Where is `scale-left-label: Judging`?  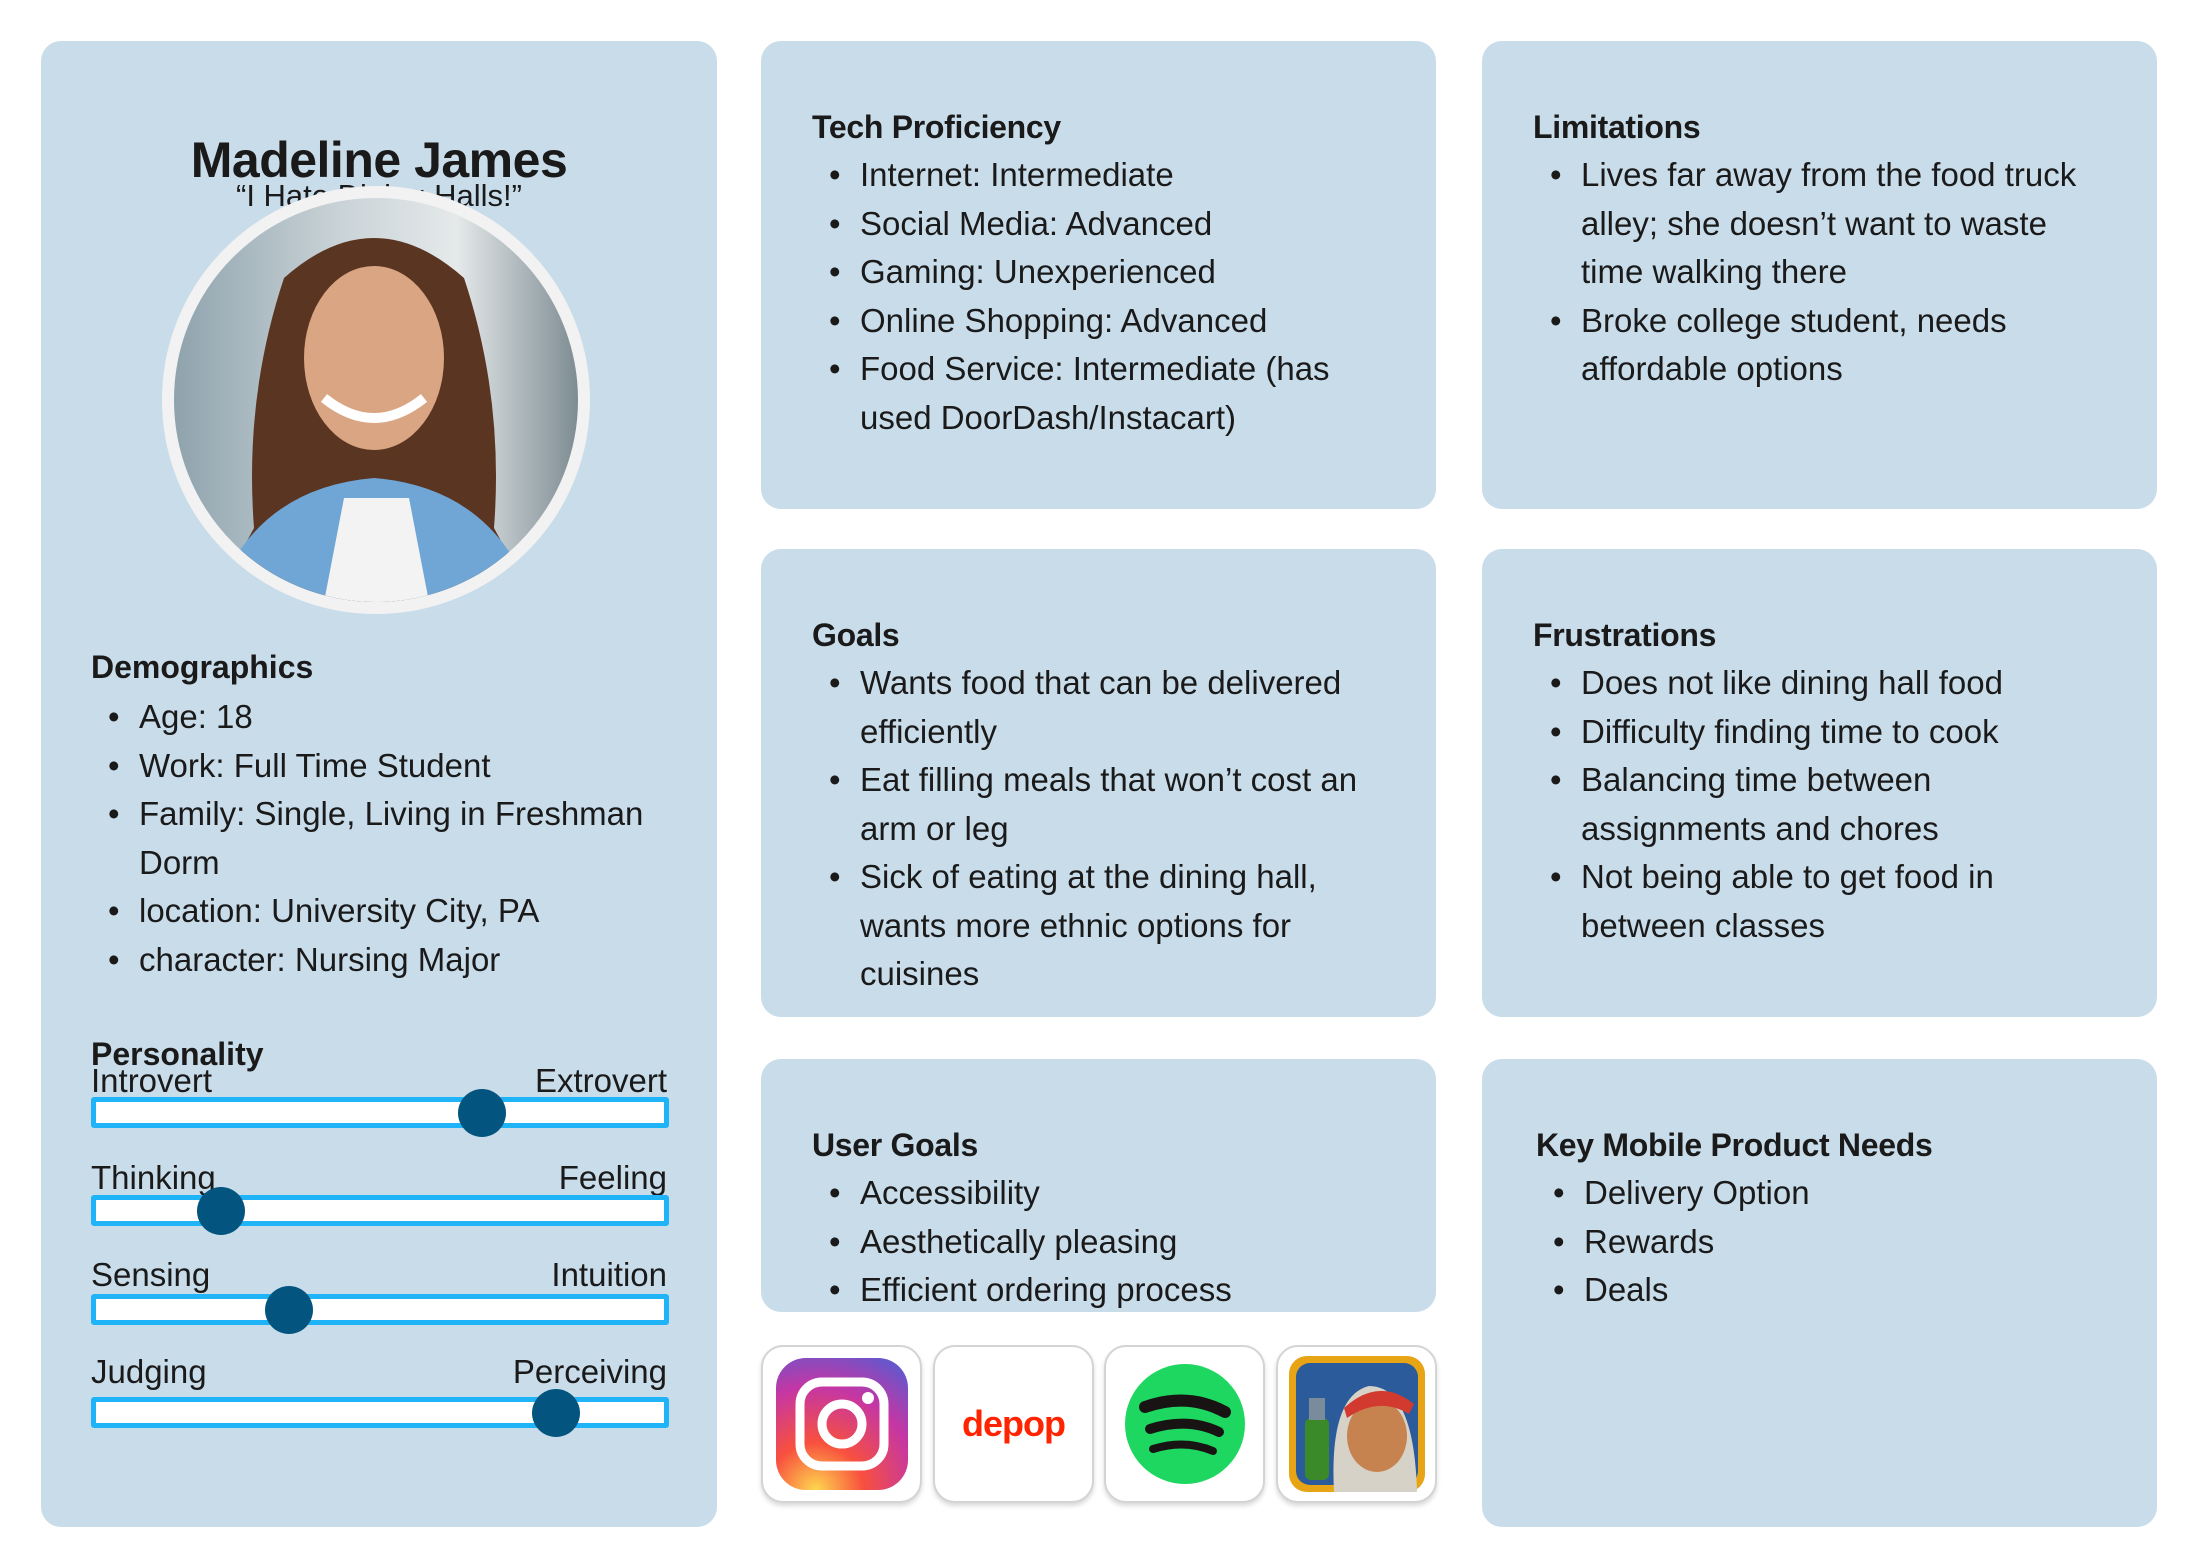
scale-left-label: Judging is located at coordinates (149, 1371).